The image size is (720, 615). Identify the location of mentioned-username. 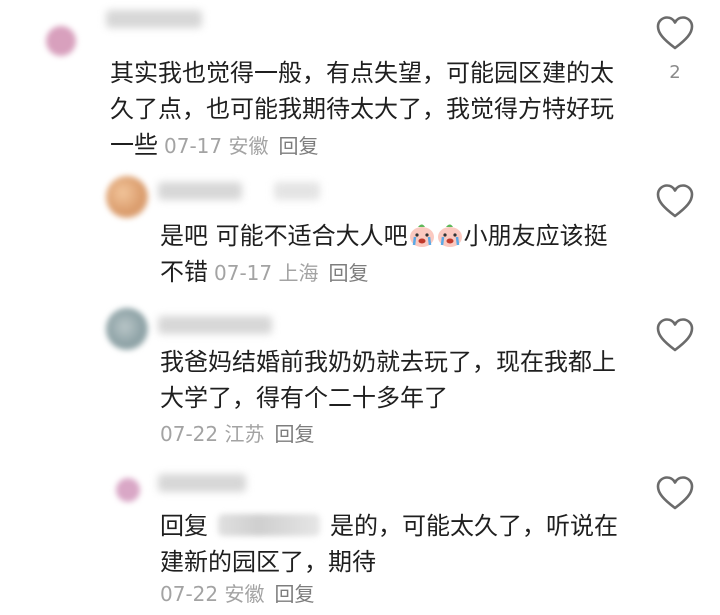
(269, 525).